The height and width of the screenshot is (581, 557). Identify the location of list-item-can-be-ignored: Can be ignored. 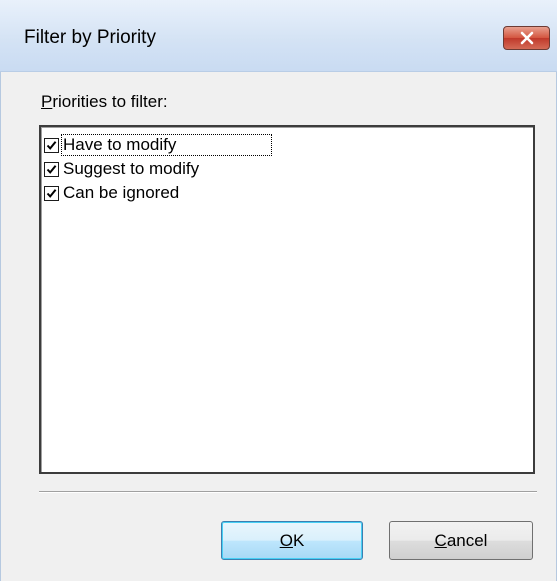
(113, 193).